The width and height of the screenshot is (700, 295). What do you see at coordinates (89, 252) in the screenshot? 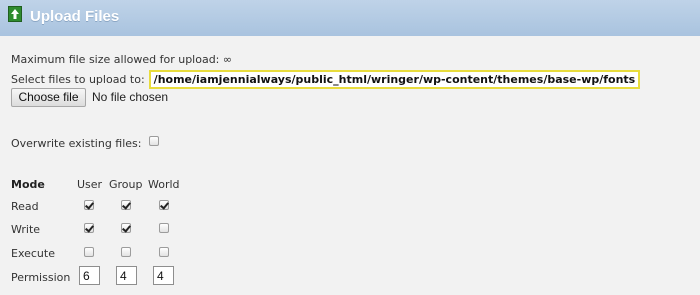
I see `execute-user-checkbox` at bounding box center [89, 252].